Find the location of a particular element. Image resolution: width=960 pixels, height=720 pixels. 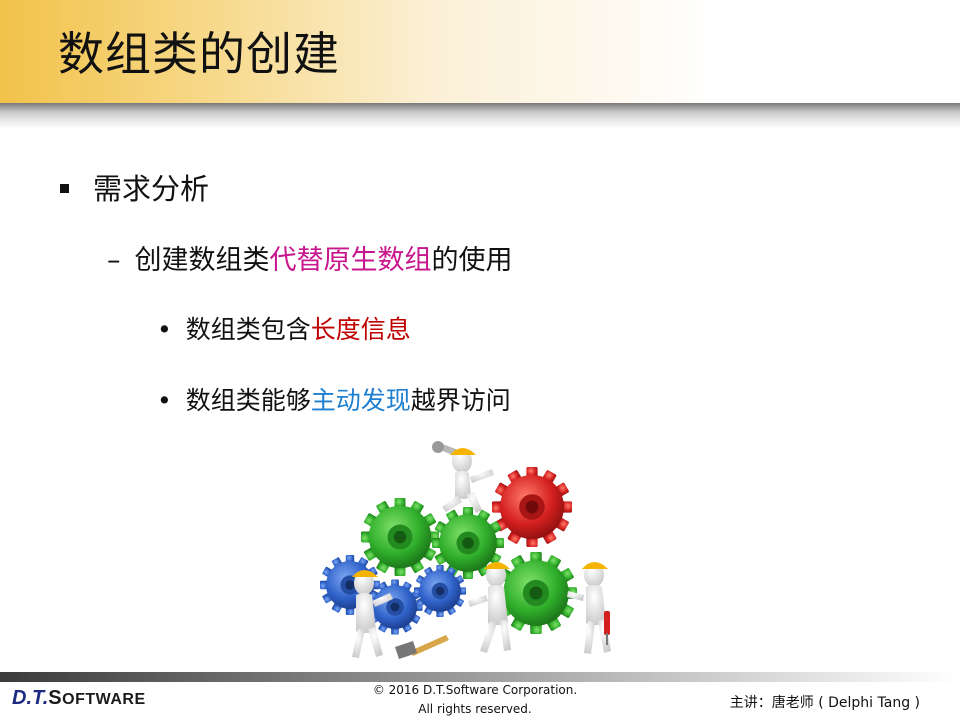

worker-pushing-figure is located at coordinates (489, 607).